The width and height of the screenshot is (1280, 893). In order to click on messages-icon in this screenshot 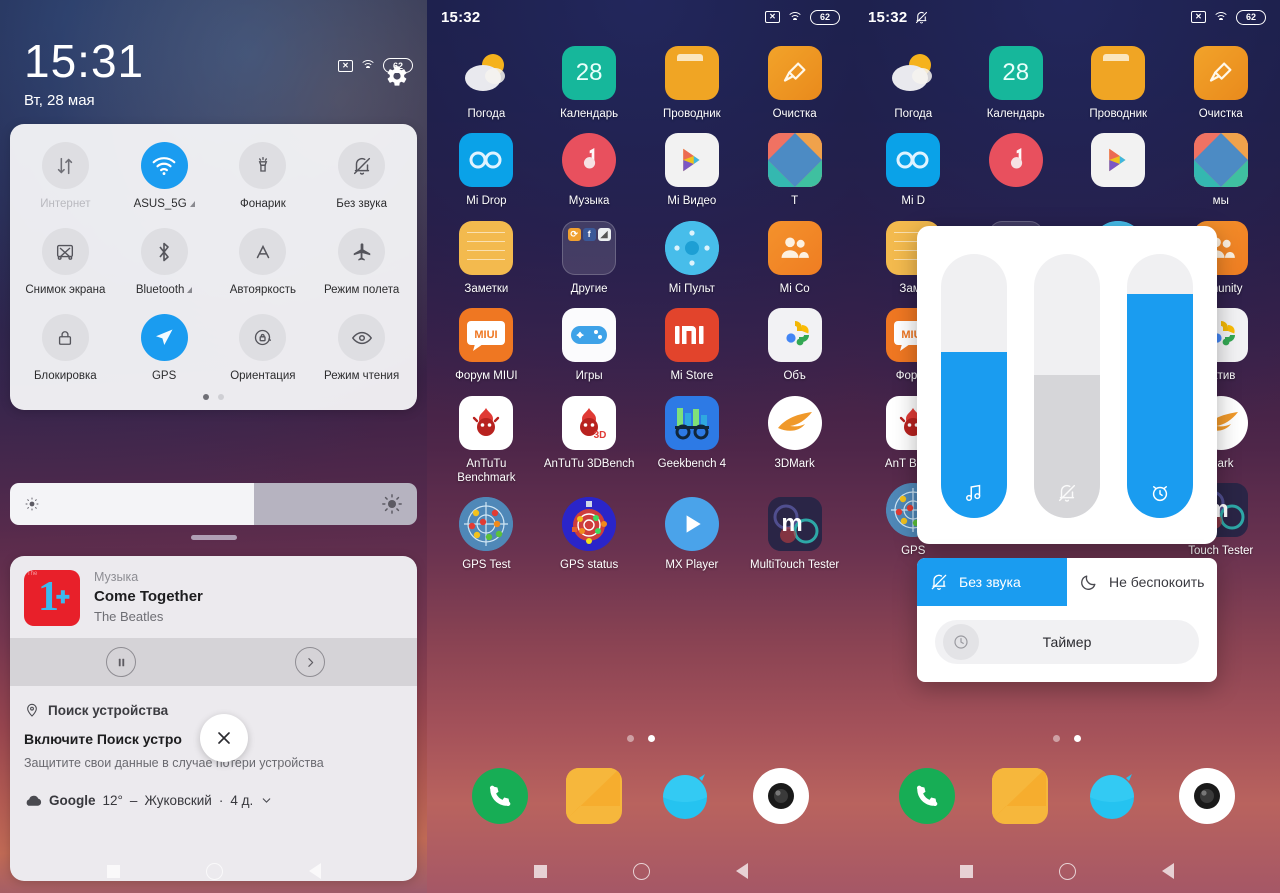, I will do `click(593, 796)`.